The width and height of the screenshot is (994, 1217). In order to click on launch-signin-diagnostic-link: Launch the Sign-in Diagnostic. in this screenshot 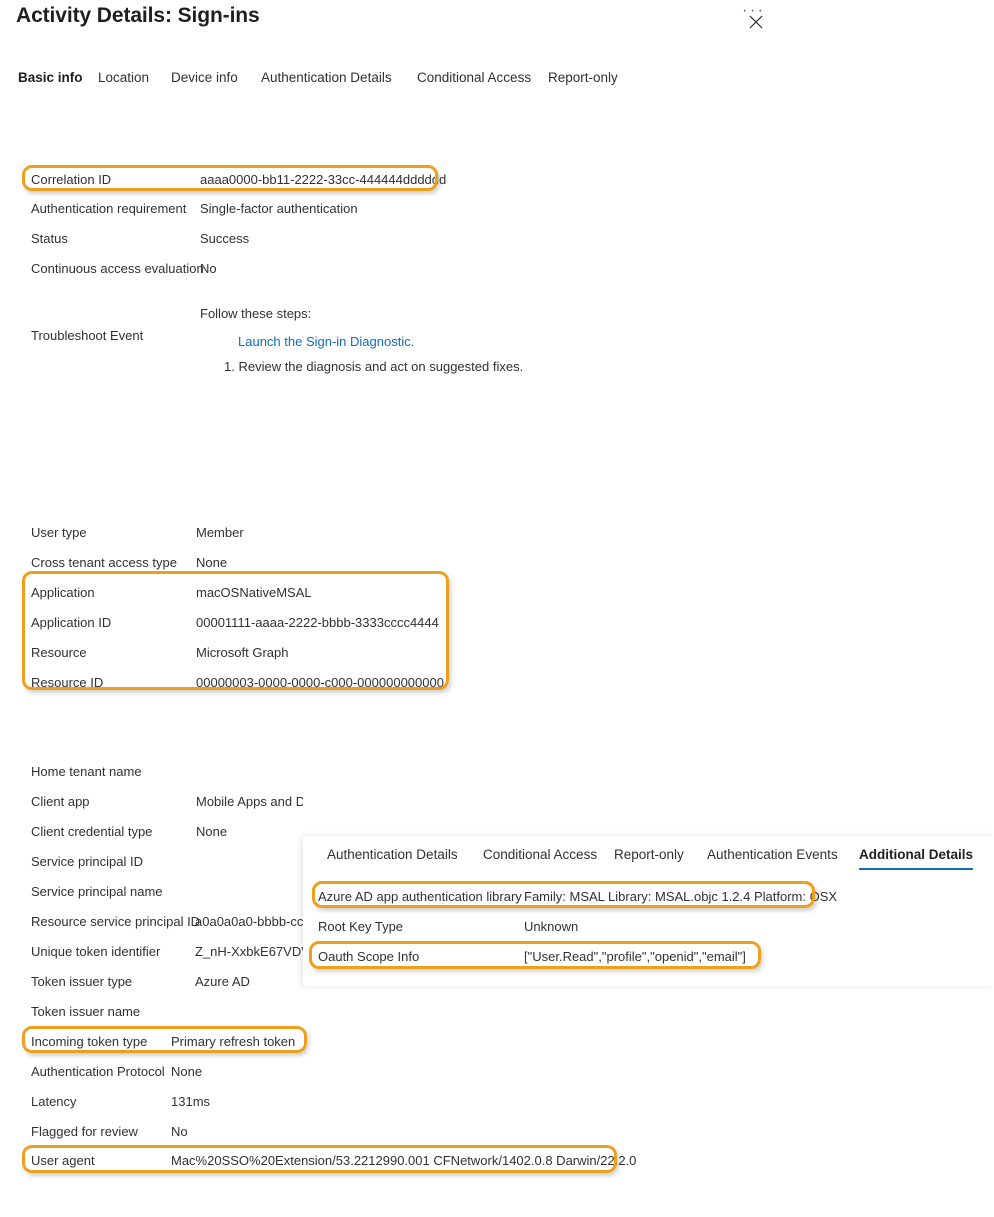, I will do `click(326, 341)`.